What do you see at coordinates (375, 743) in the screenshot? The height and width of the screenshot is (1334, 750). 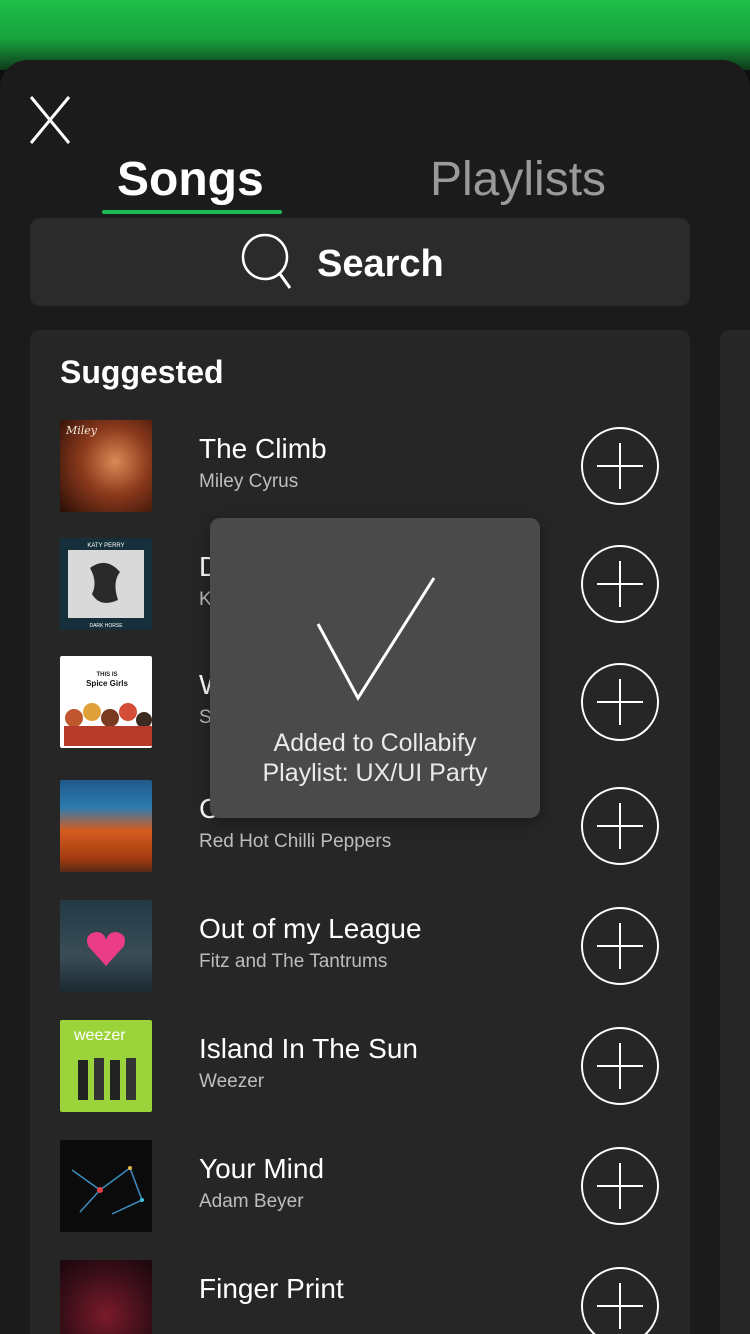 I see `toast-line-1: Added to Collabify` at bounding box center [375, 743].